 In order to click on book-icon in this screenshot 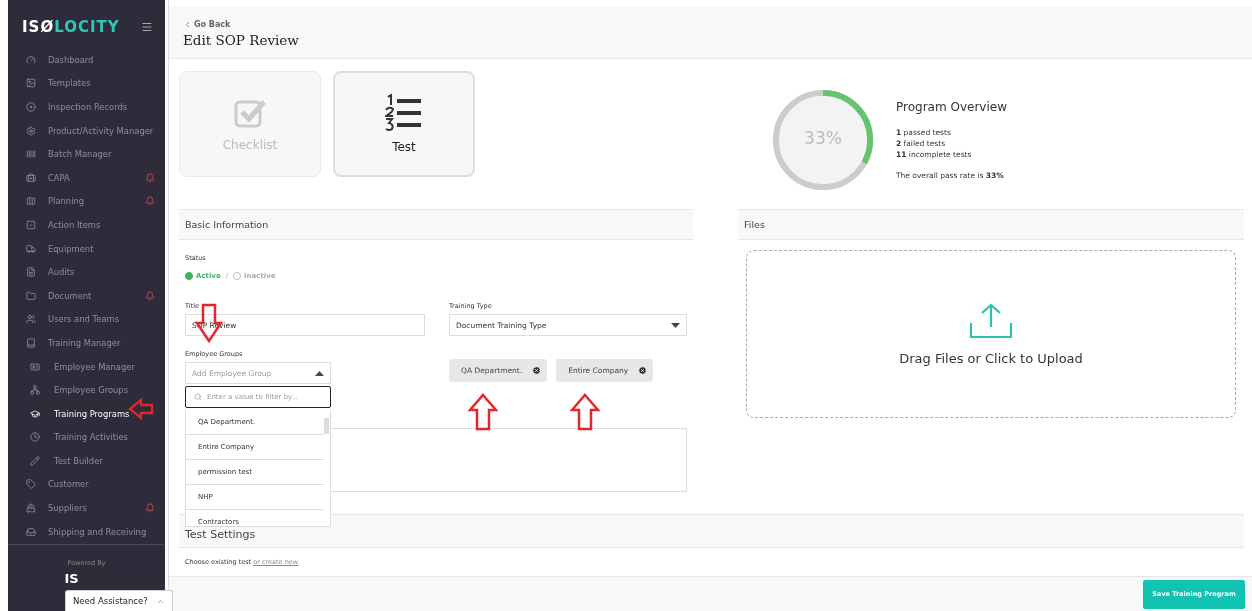, I will do `click(31, 342)`.